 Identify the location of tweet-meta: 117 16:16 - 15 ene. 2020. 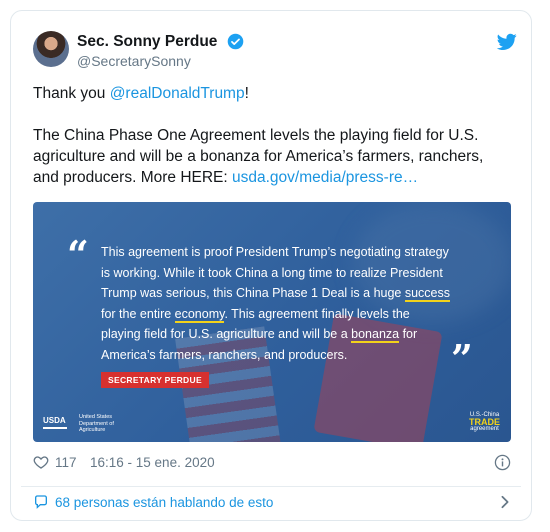
(272, 463).